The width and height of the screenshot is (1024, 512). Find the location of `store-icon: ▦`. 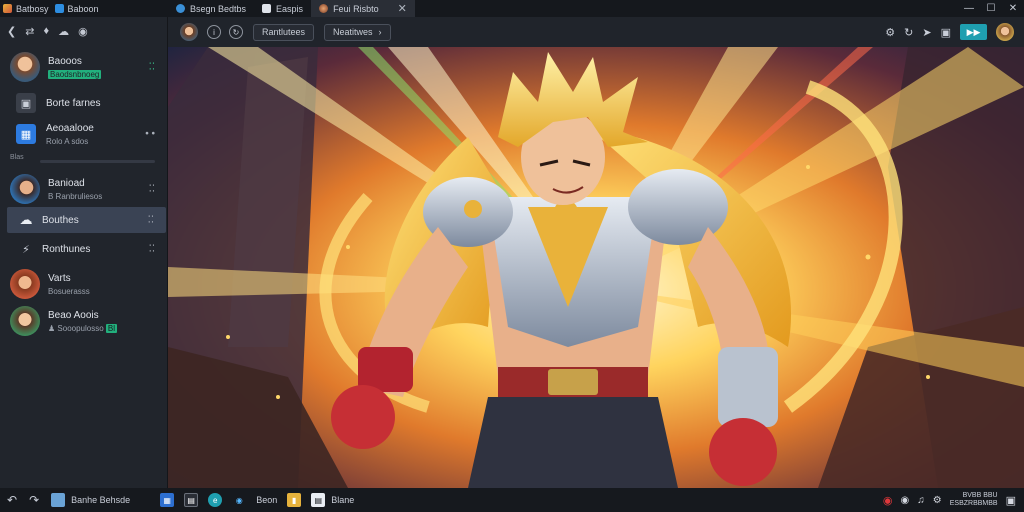

store-icon: ▦ is located at coordinates (167, 500).